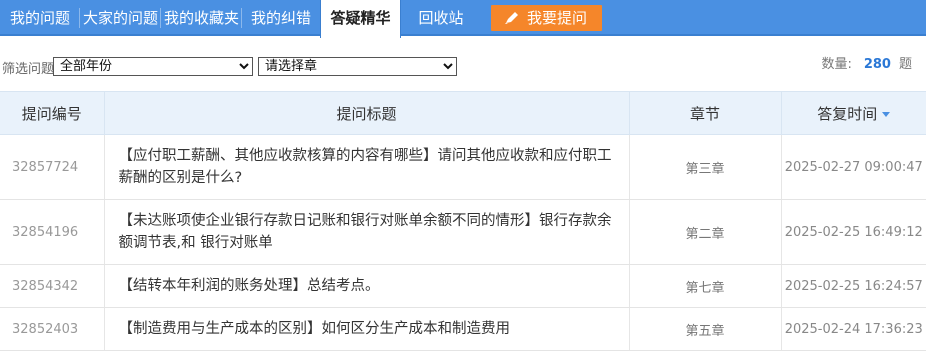 The height and width of the screenshot is (351, 926). Describe the element at coordinates (847, 113) in the screenshot. I see `header-time-label: 答复时间` at that location.